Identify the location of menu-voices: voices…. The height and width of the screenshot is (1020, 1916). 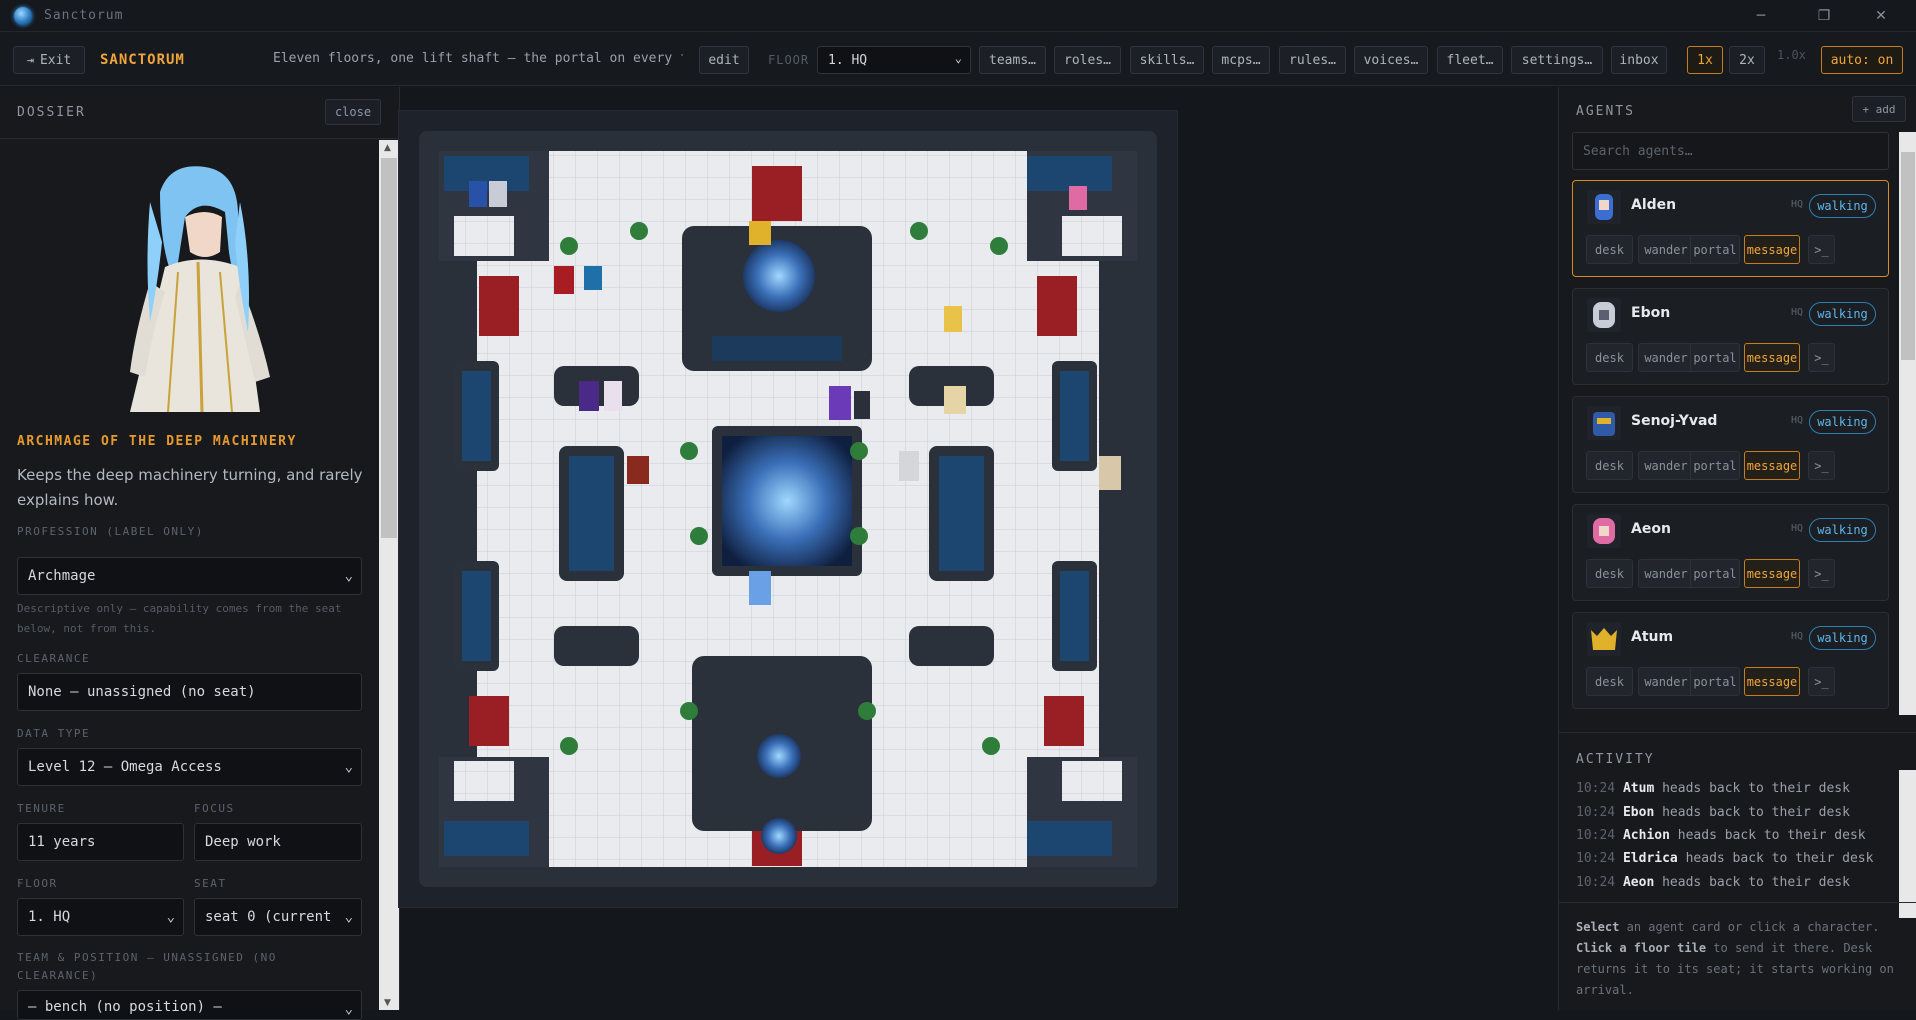
(1391, 60).